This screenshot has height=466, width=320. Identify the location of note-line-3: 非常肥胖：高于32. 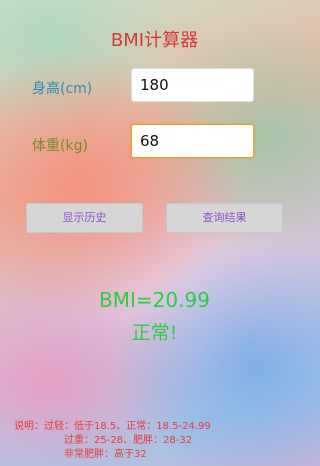
(105, 454).